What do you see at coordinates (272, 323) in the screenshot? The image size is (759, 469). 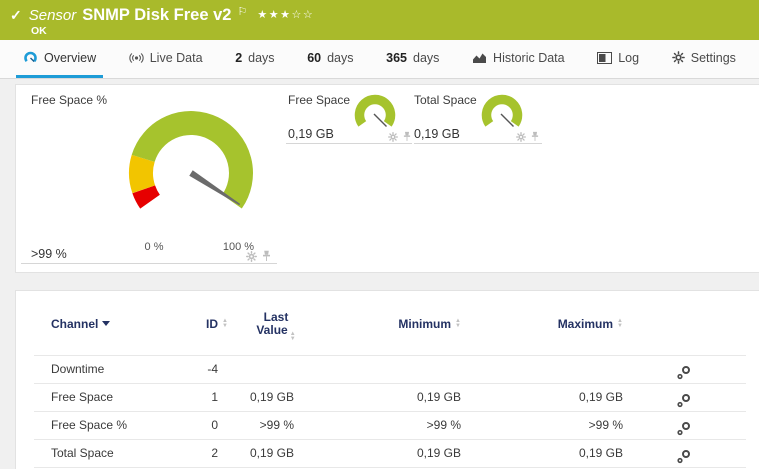 I see `column-label: Last Value` at bounding box center [272, 323].